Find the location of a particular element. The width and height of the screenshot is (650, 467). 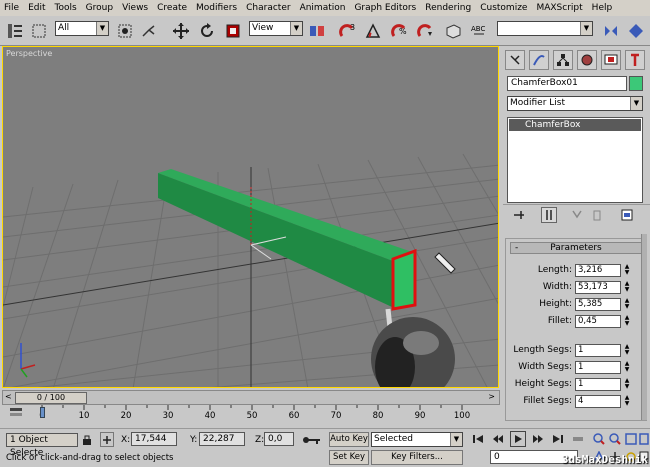

configure-modifier-sets-icon is located at coordinates (627, 215).